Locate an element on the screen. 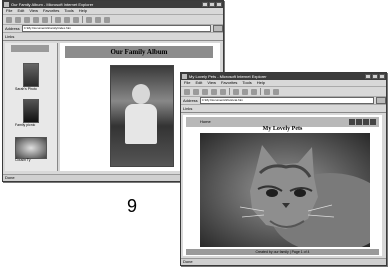 This screenshot has height=267, width=390. portrait-body is located at coordinates (141, 124).